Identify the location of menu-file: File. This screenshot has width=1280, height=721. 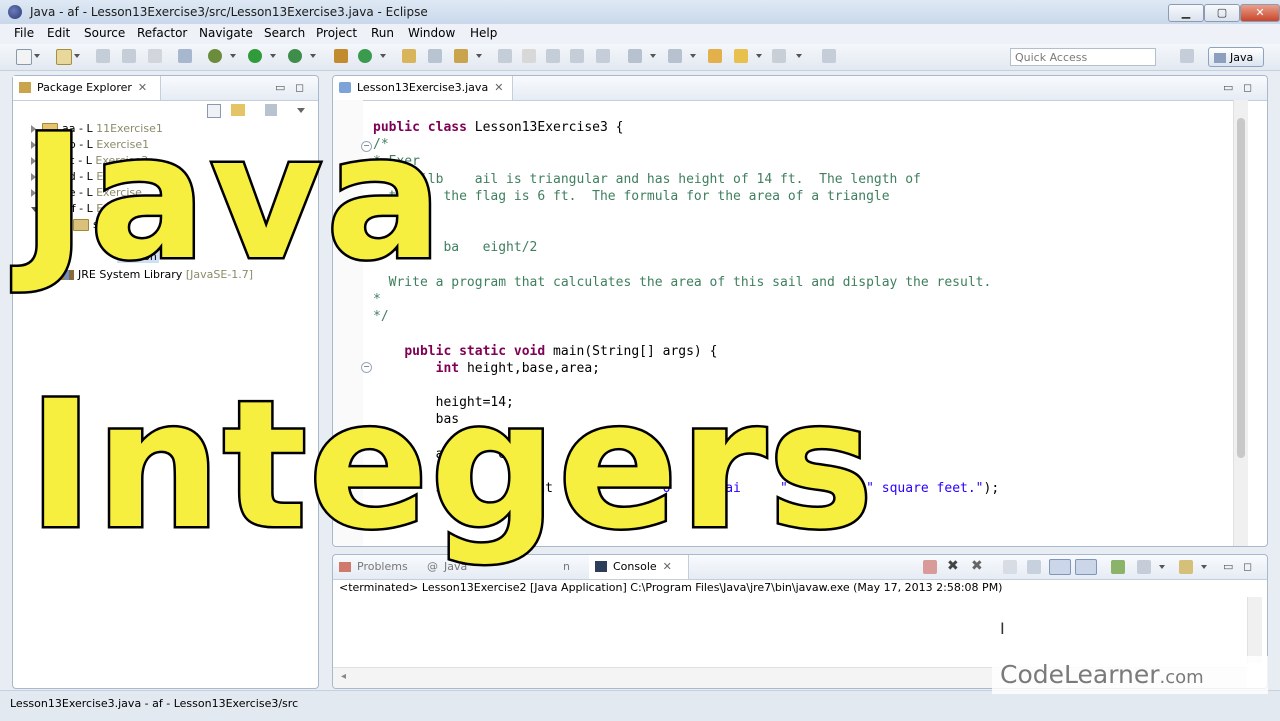
(24, 33).